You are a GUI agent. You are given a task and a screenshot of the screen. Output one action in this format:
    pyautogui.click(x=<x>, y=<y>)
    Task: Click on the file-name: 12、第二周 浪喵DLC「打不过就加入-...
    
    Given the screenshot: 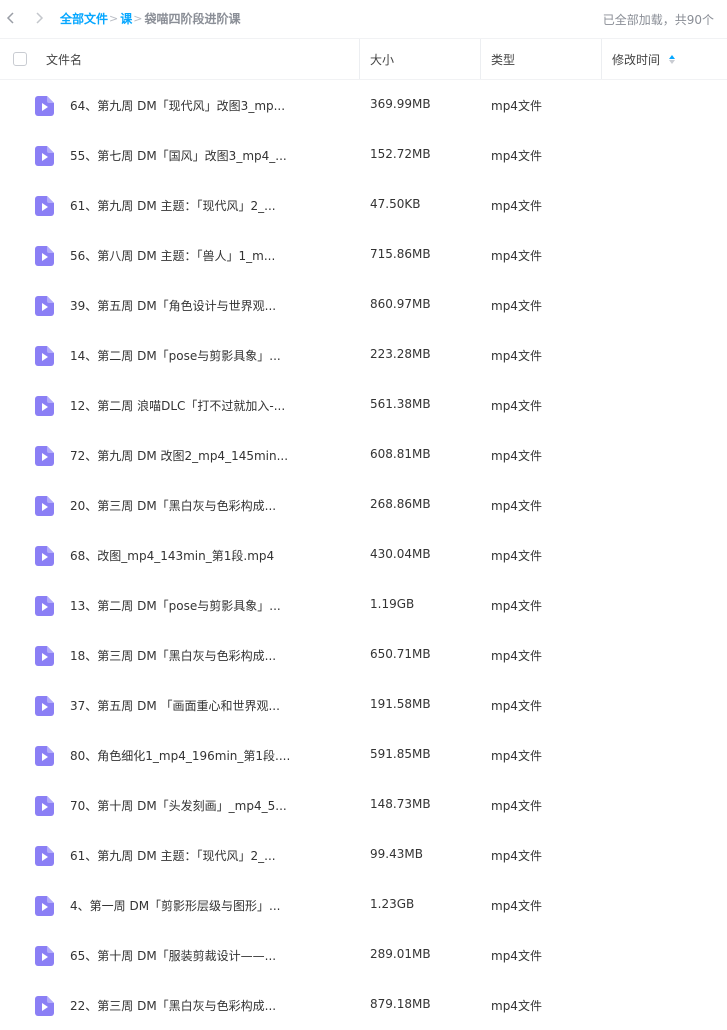 What is the action you would take?
    pyautogui.click(x=177, y=405)
    